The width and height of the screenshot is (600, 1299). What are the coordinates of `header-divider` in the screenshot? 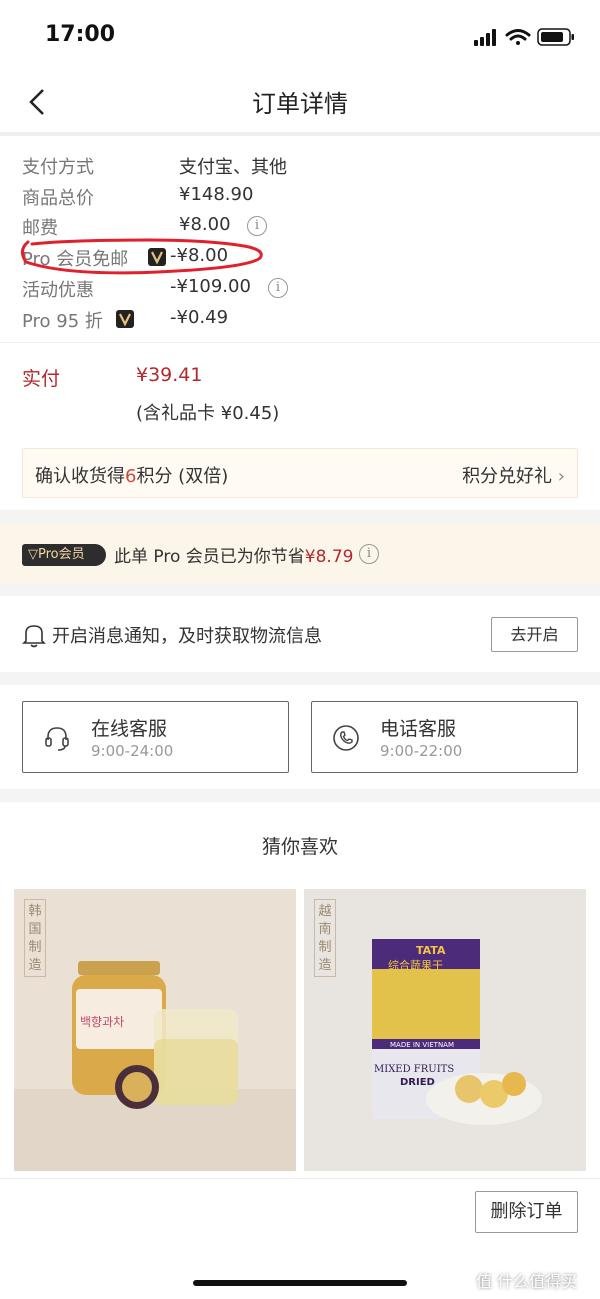 It's located at (300, 134).